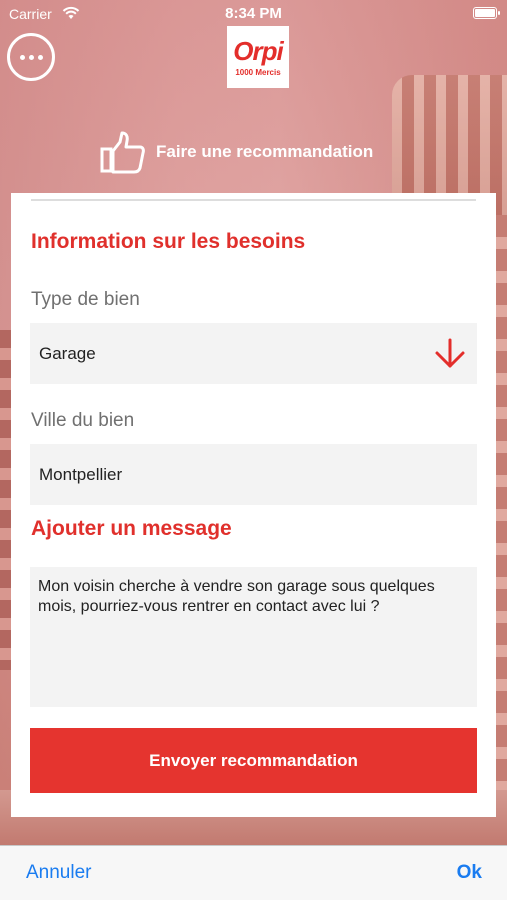 The height and width of the screenshot is (900, 507). Describe the element at coordinates (22, 57) in the screenshot. I see `more-dots-icon` at that location.